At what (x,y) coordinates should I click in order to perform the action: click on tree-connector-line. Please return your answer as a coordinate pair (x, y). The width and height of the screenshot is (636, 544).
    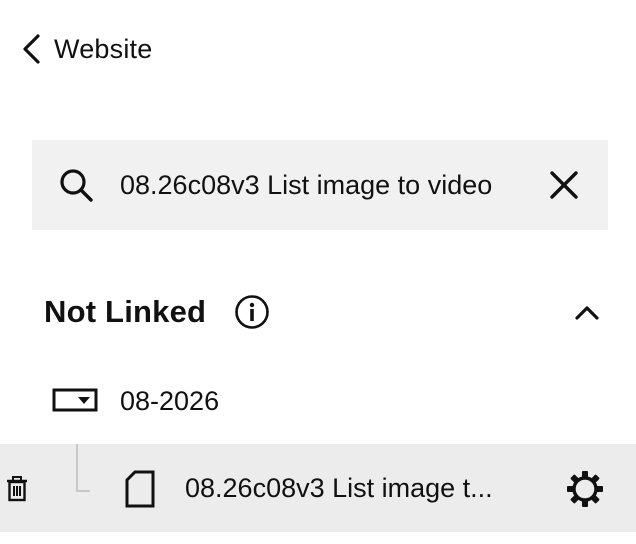
    Looking at the image, I should click on (83, 468).